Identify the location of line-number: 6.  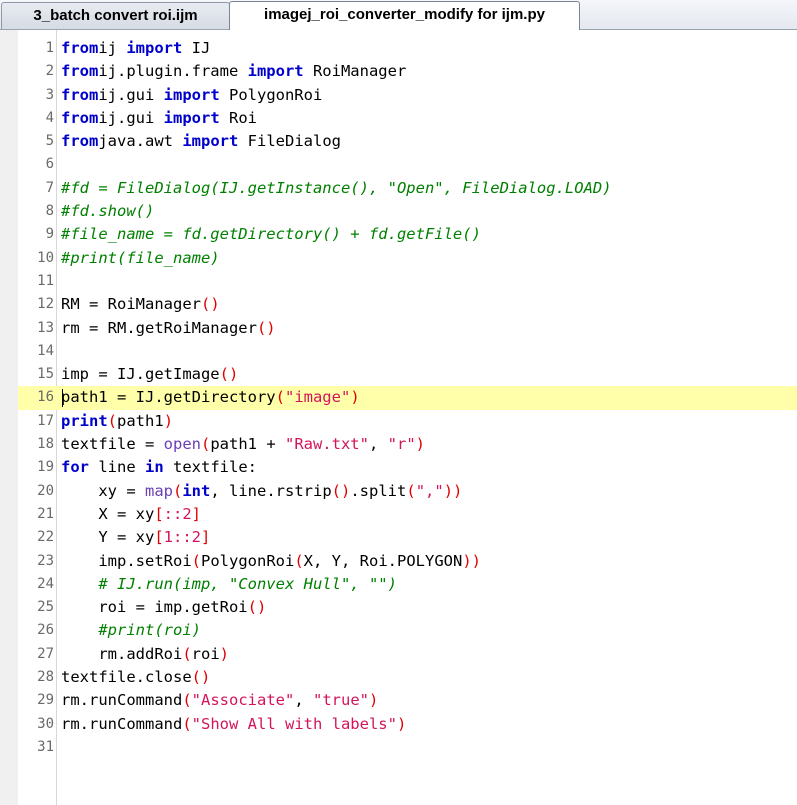
(49, 164).